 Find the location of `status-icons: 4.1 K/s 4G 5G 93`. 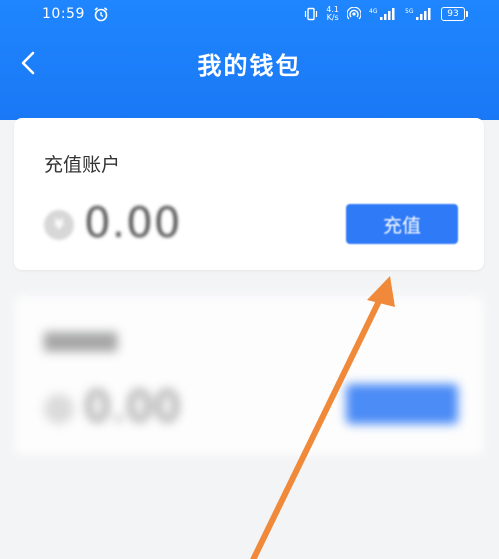

status-icons: 4.1 K/s 4G 5G 93 is located at coordinates (386, 14).